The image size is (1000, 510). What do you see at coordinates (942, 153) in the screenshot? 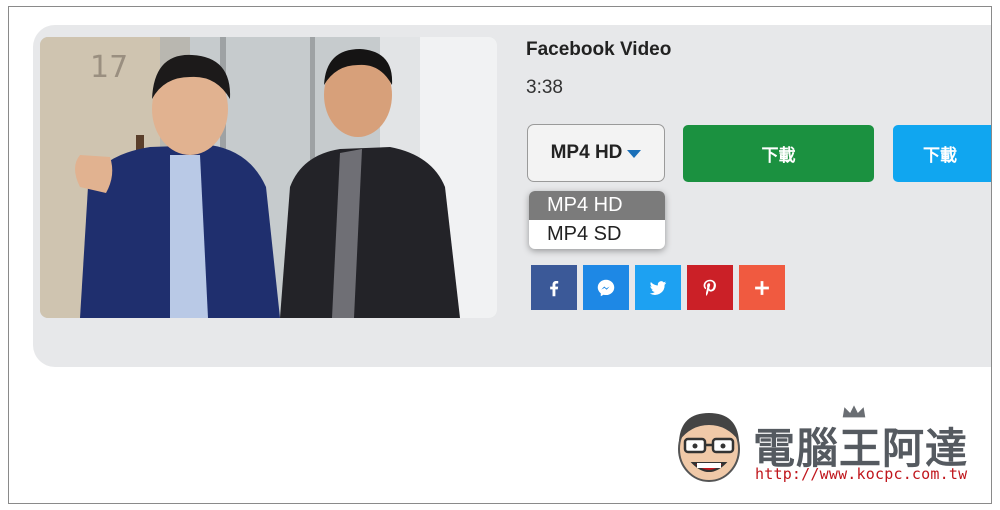
I see `download-button-secondary: 下載` at bounding box center [942, 153].